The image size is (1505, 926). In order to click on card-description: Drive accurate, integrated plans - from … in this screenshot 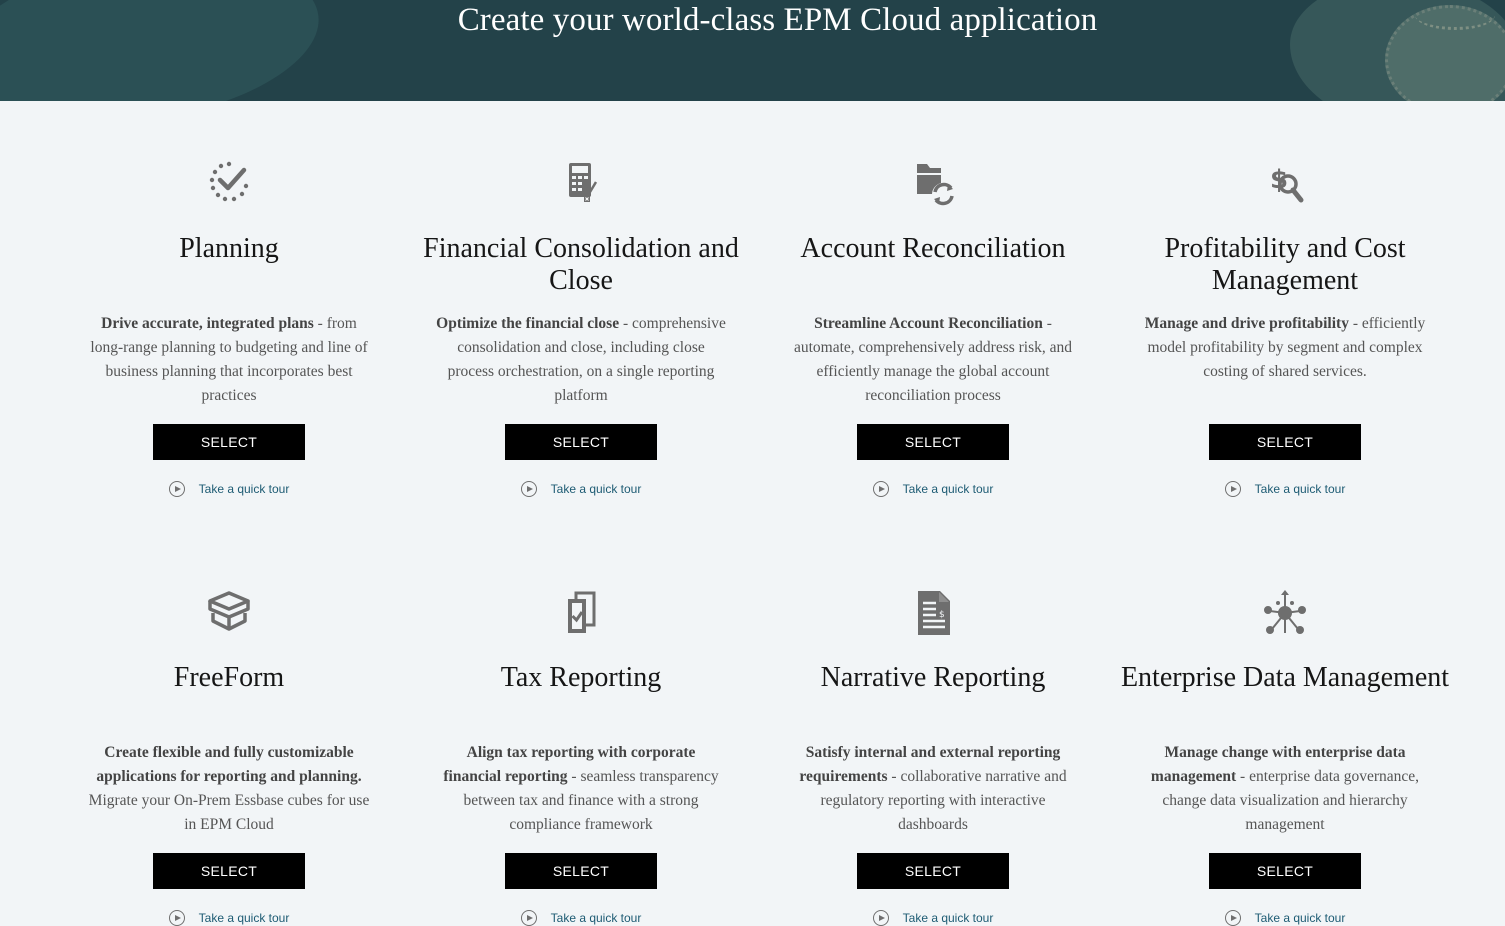, I will do `click(229, 360)`.